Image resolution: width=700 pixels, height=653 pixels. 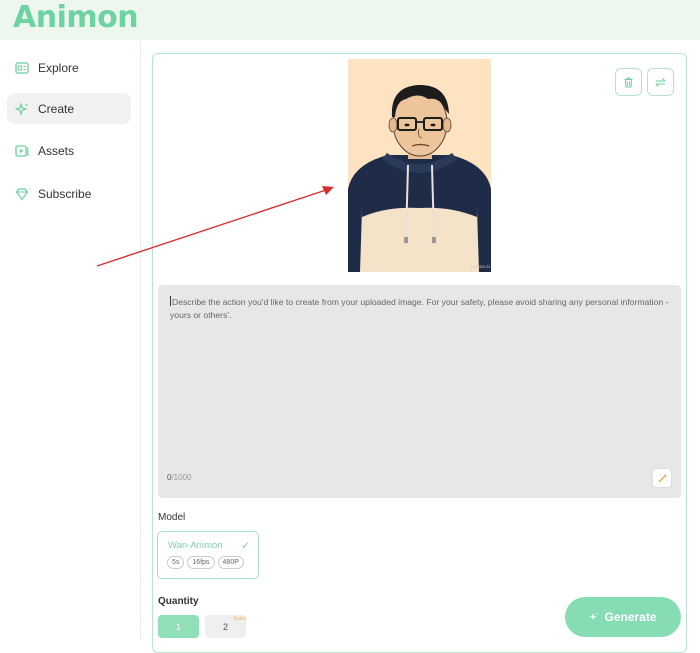 What do you see at coordinates (240, 619) in the screenshot?
I see `quantity-badge: Extra` at bounding box center [240, 619].